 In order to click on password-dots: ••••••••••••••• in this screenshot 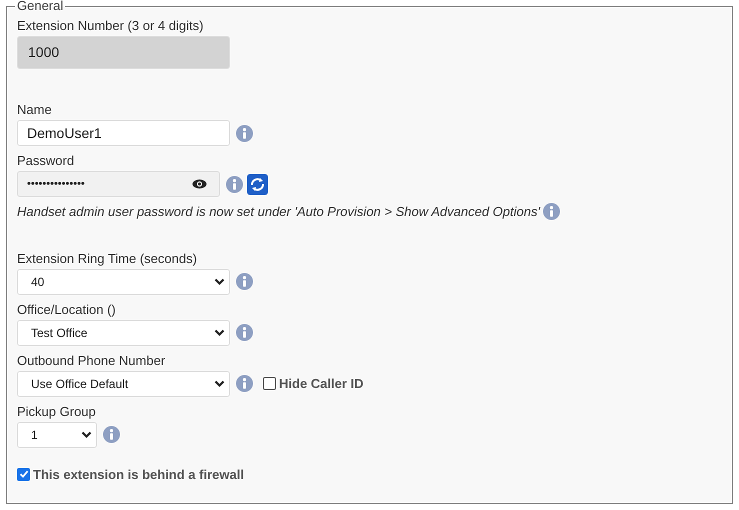, I will do `click(56, 184)`.